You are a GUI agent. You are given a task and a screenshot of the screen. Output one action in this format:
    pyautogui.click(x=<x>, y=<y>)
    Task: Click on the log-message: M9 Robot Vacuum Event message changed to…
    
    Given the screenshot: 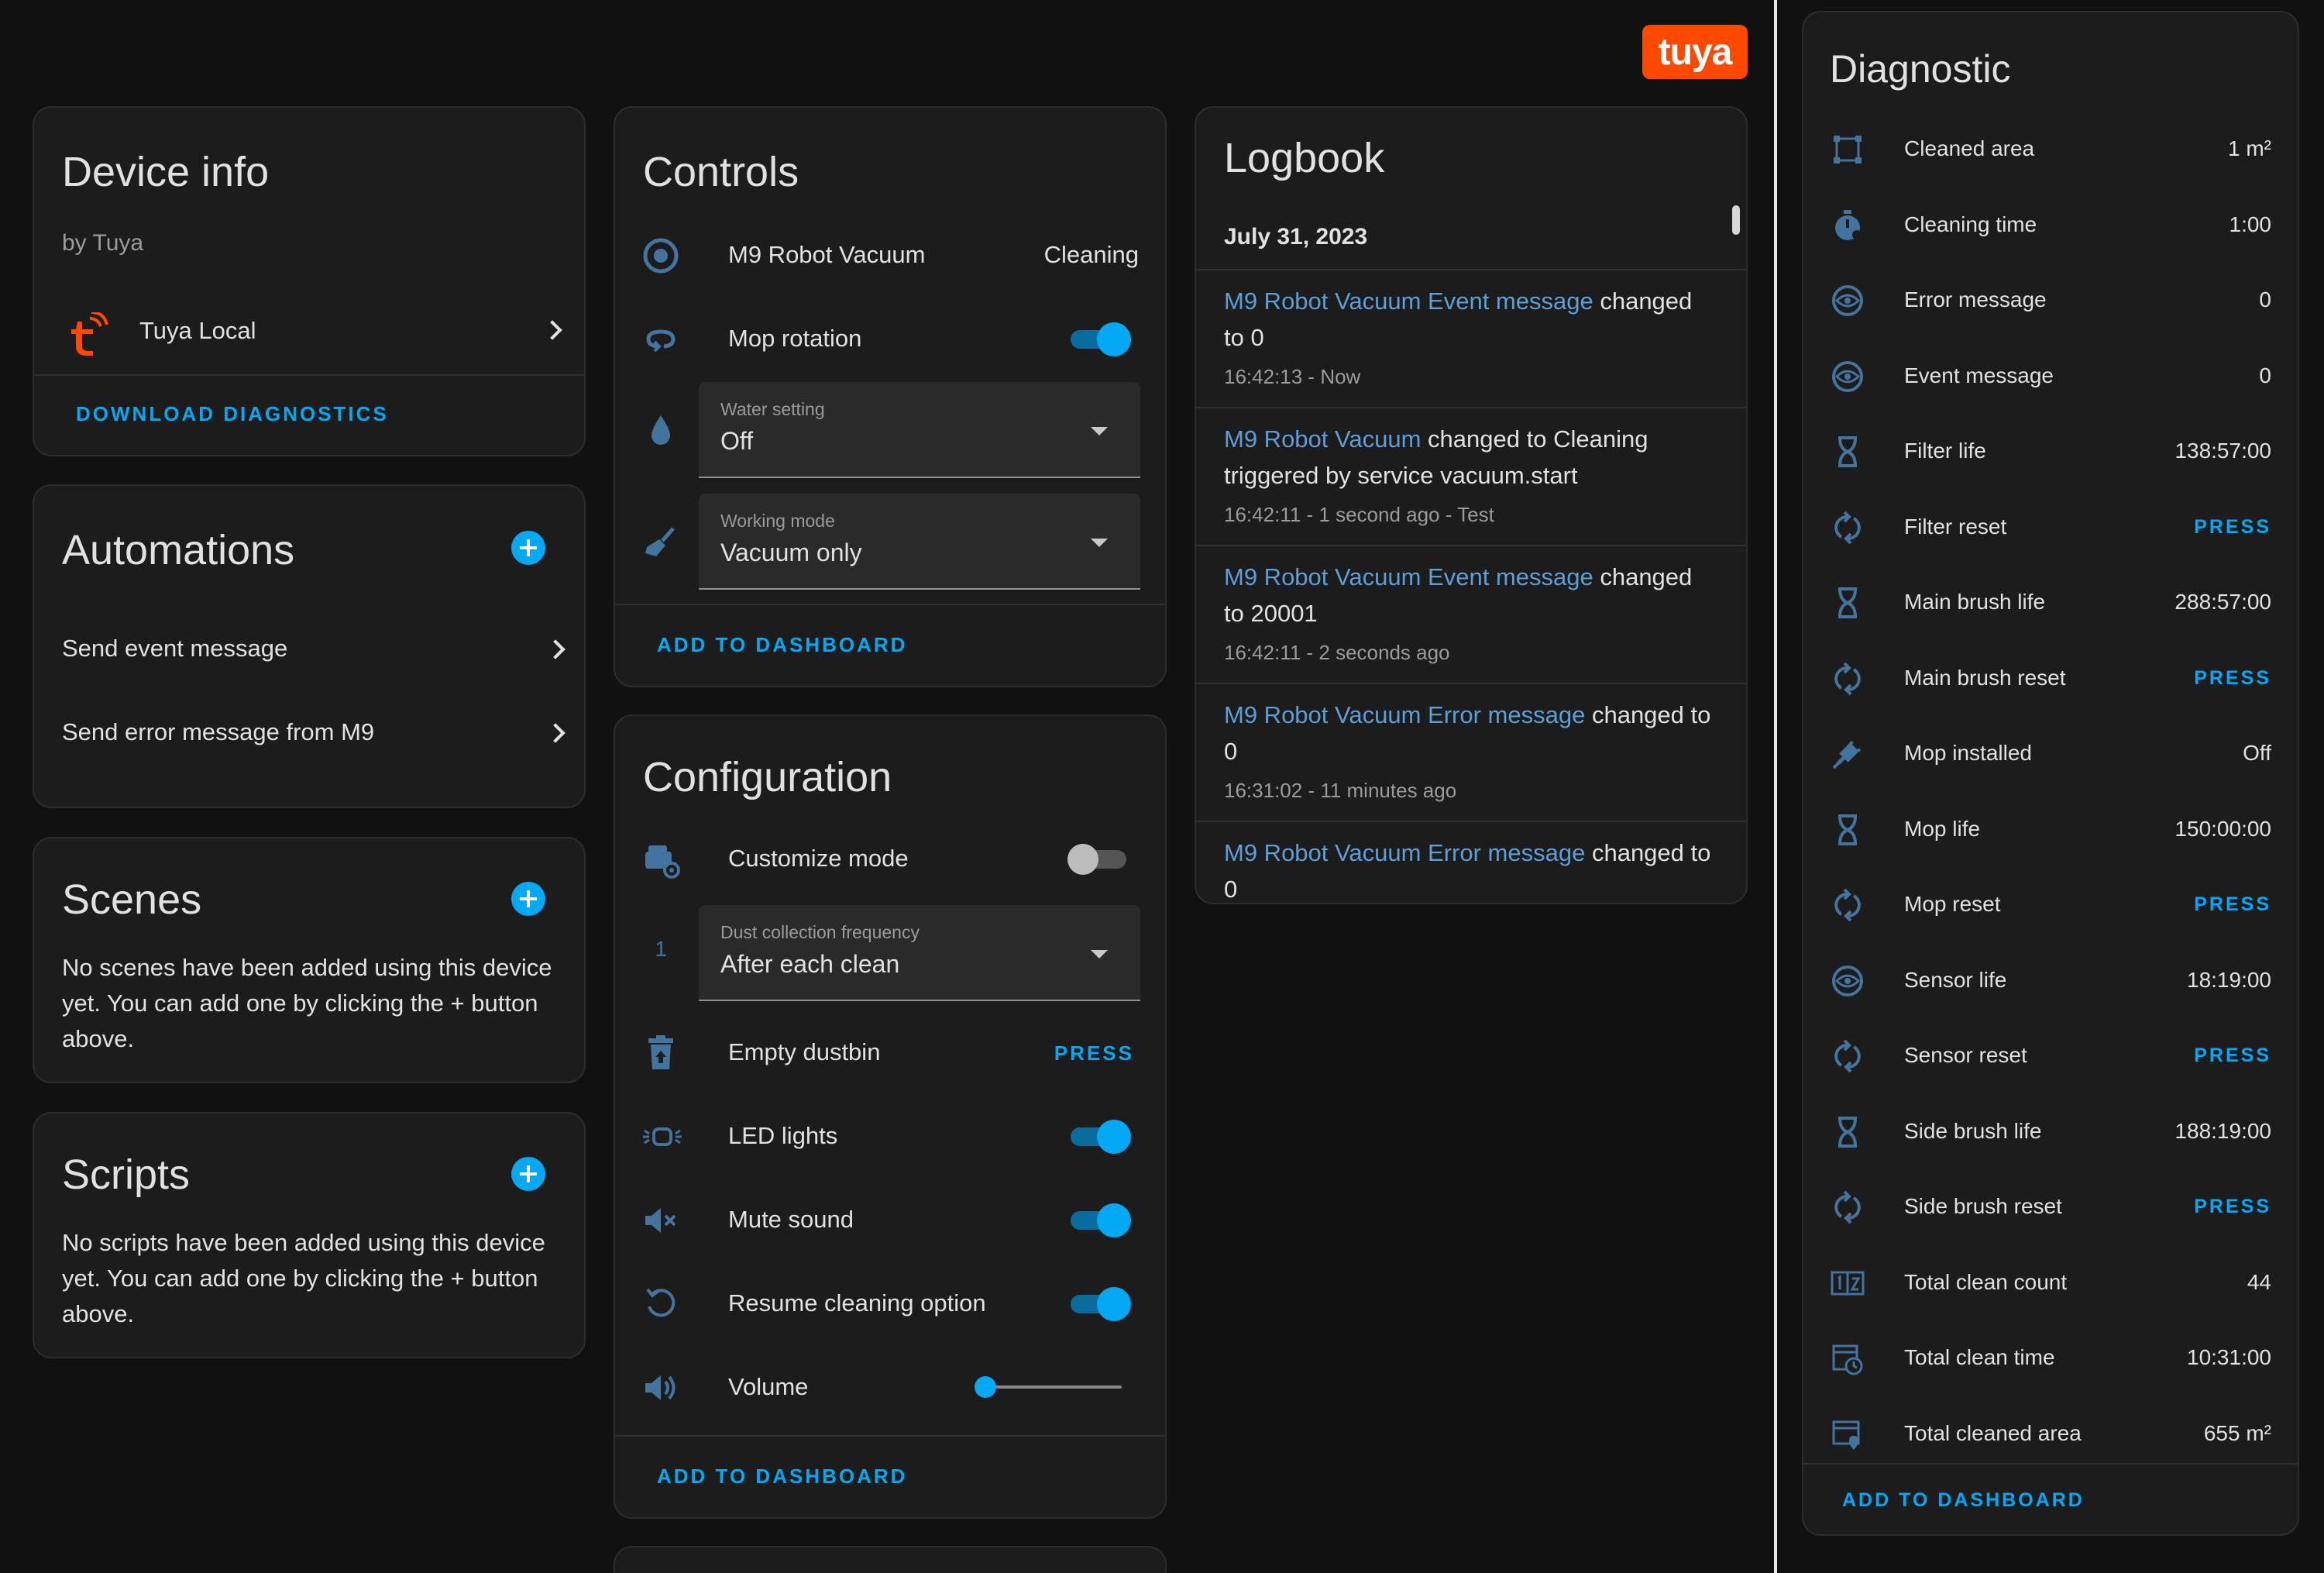 What is the action you would take?
    pyautogui.click(x=1469, y=319)
    